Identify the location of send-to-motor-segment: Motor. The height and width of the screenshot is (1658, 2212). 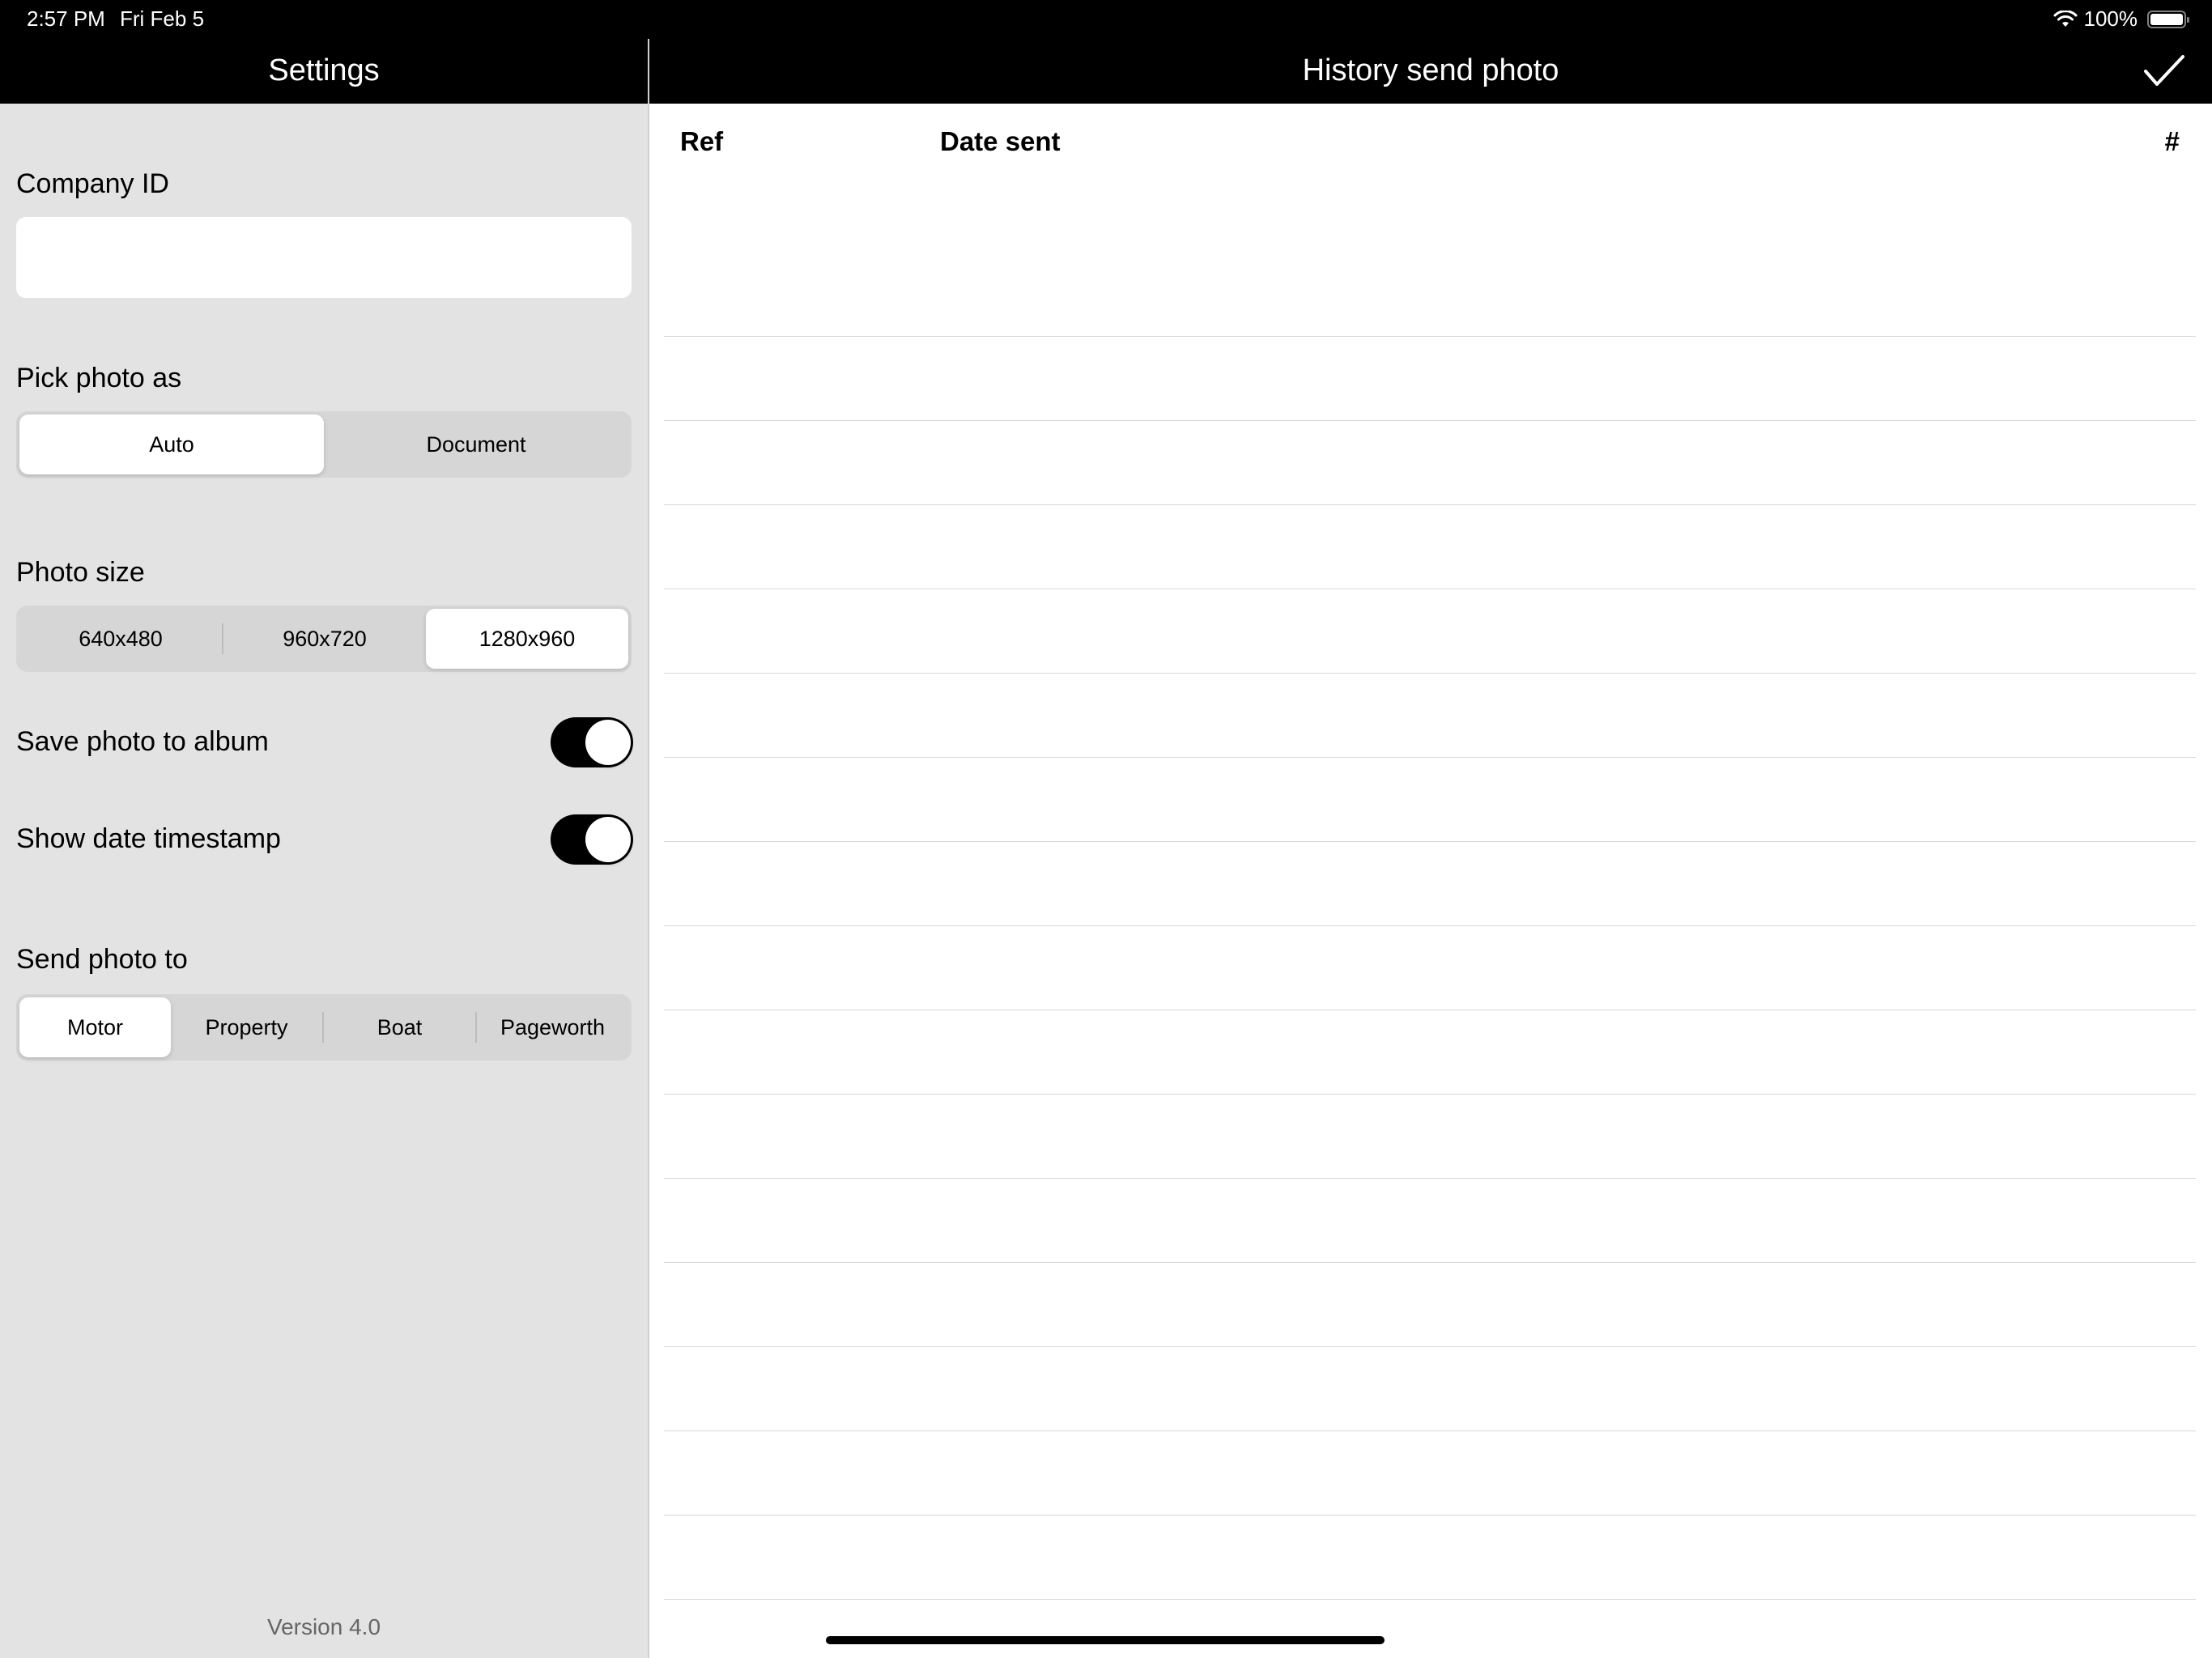
(95, 1027).